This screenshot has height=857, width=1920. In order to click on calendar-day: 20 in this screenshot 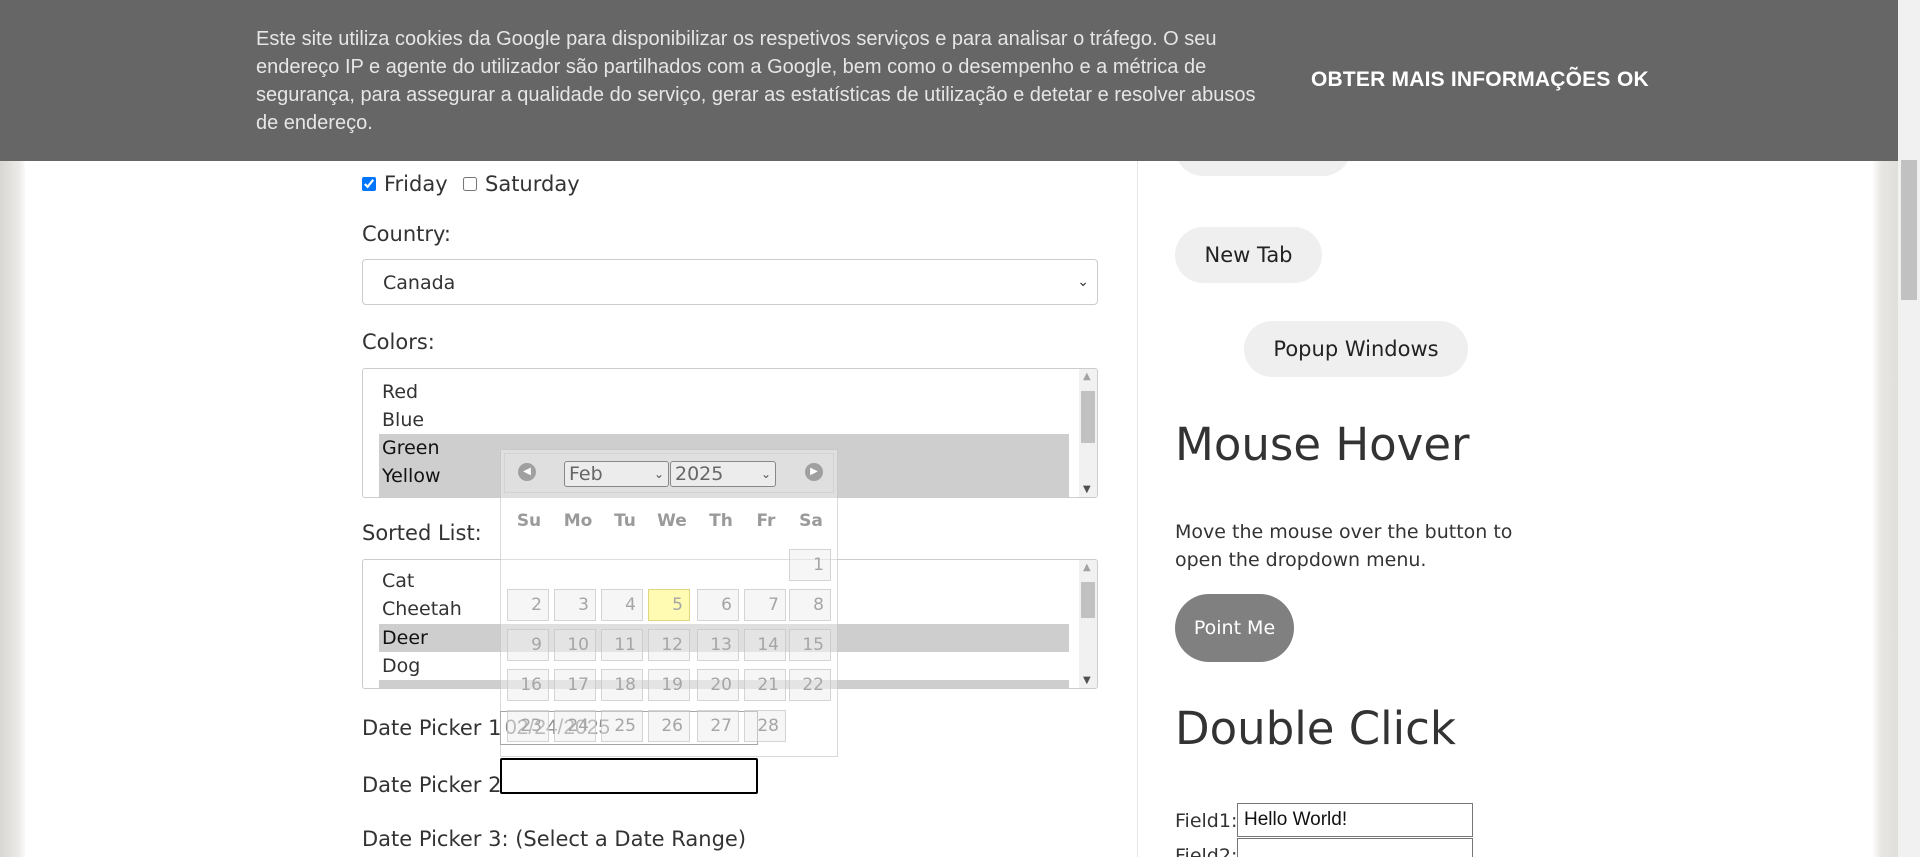, I will do `click(718, 685)`.